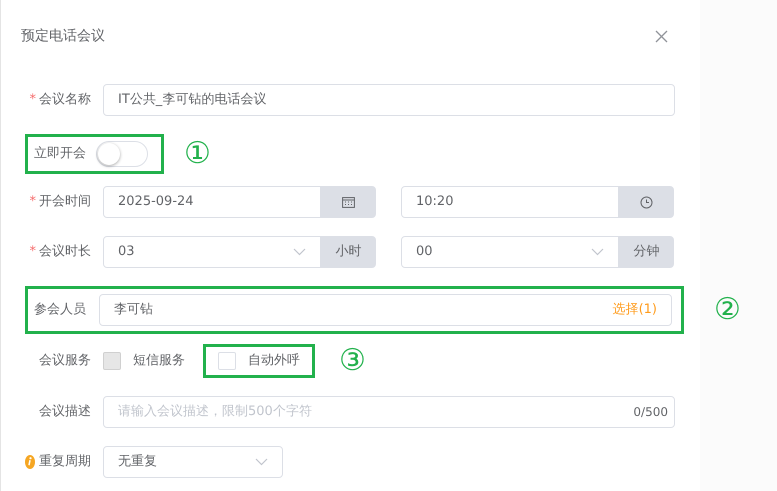  What do you see at coordinates (197, 154) in the screenshot?
I see `callout-number: ①` at bounding box center [197, 154].